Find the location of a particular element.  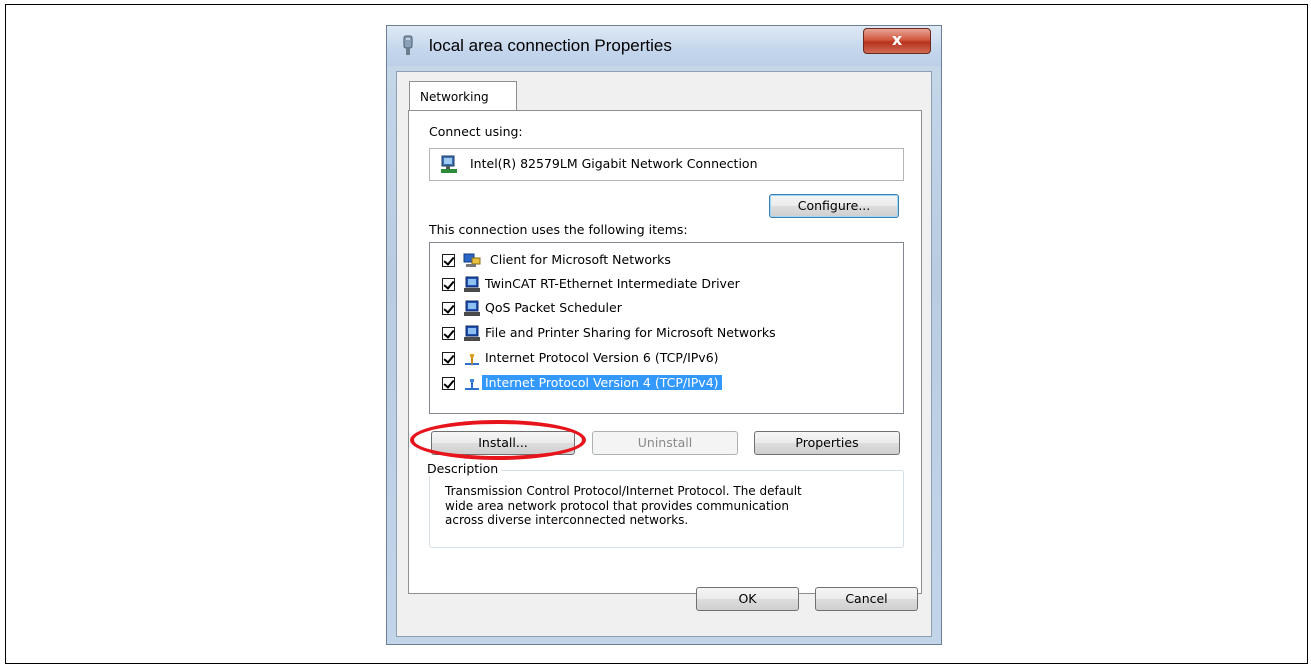

tab-networking: Networking is located at coordinates (463, 96).